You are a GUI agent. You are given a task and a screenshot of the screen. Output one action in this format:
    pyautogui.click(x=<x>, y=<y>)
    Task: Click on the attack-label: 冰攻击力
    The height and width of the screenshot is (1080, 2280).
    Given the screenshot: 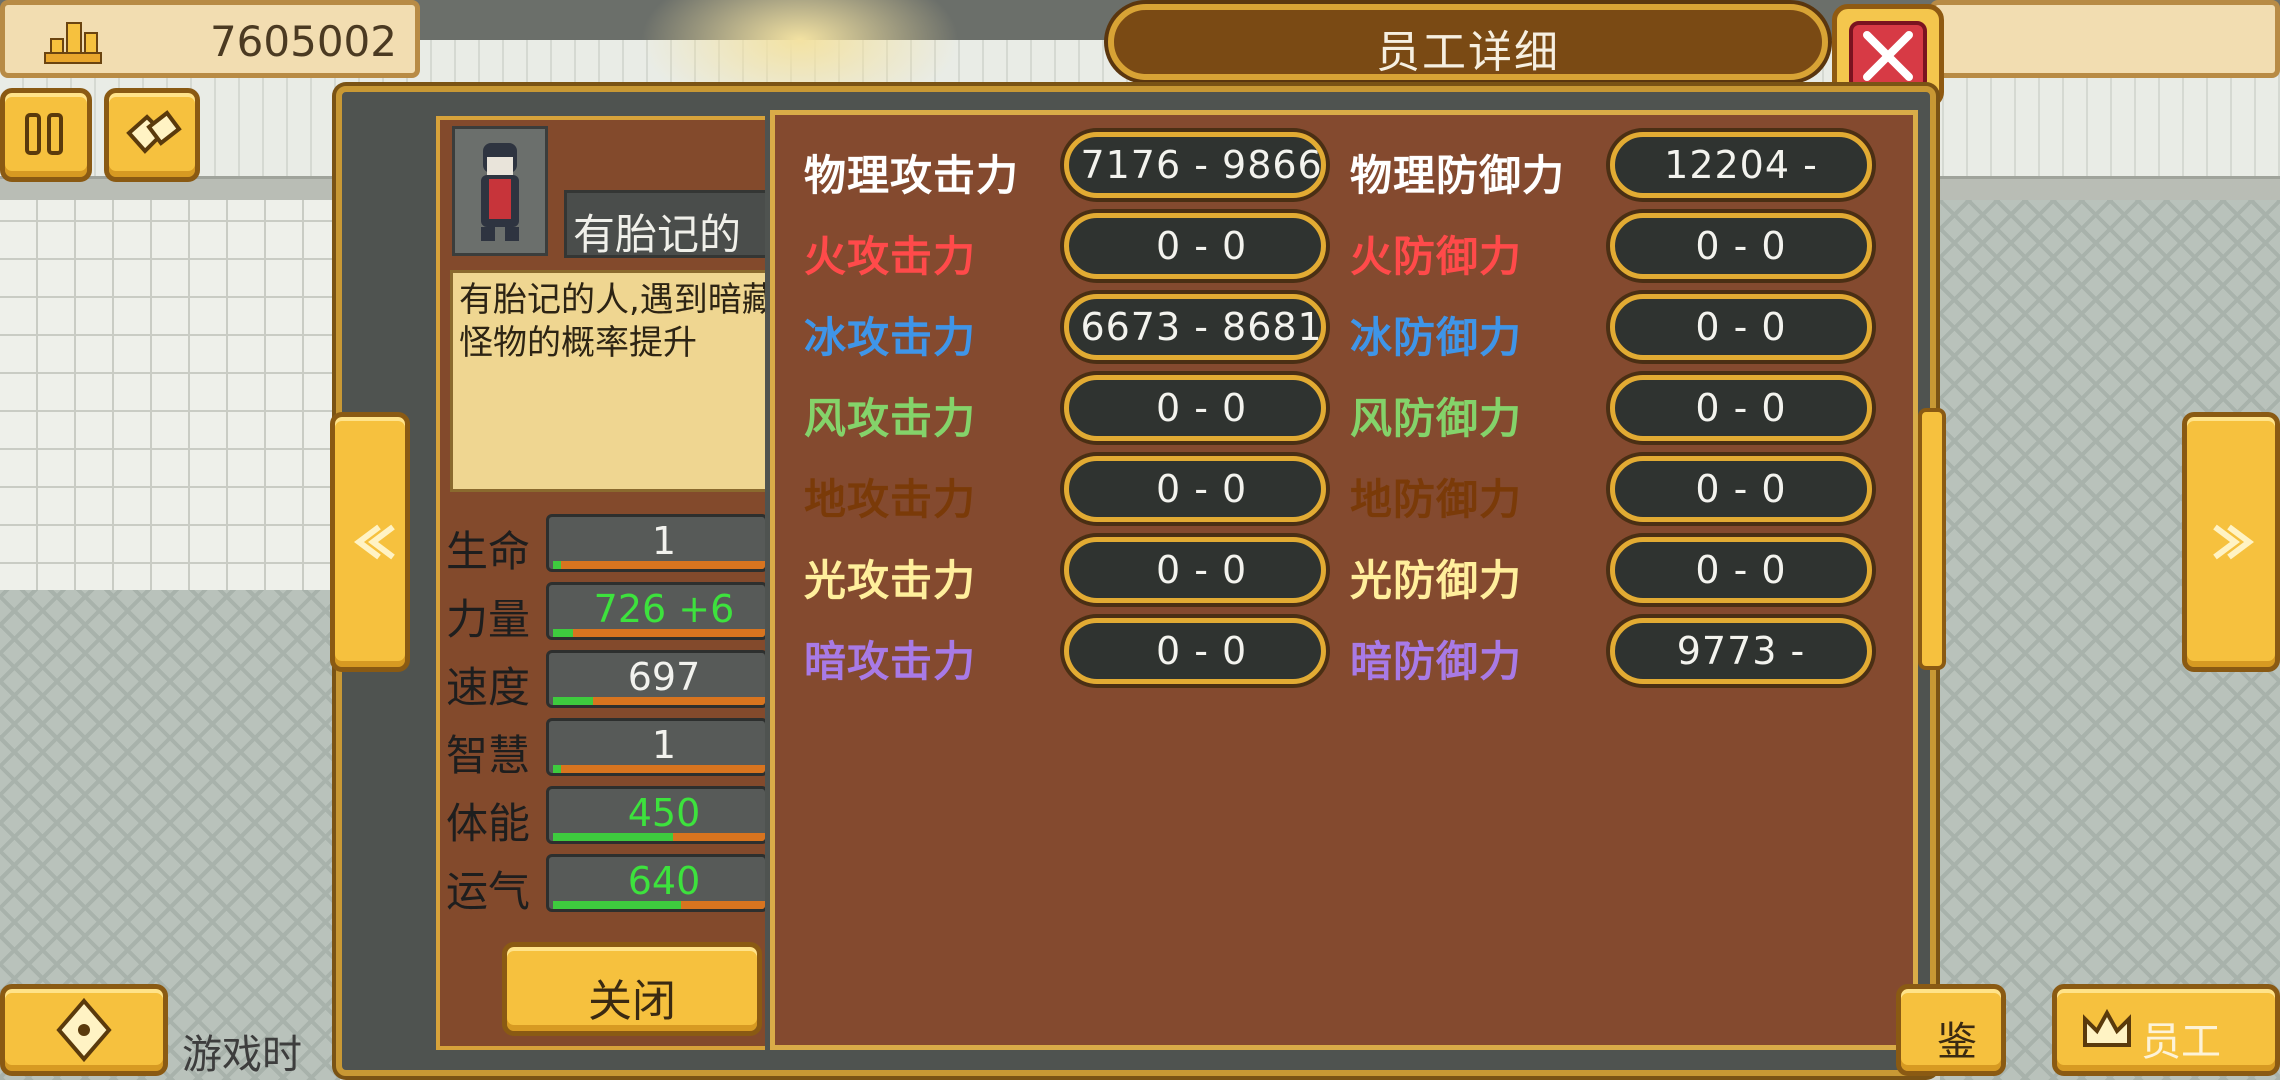 What is the action you would take?
    pyautogui.click(x=890, y=337)
    